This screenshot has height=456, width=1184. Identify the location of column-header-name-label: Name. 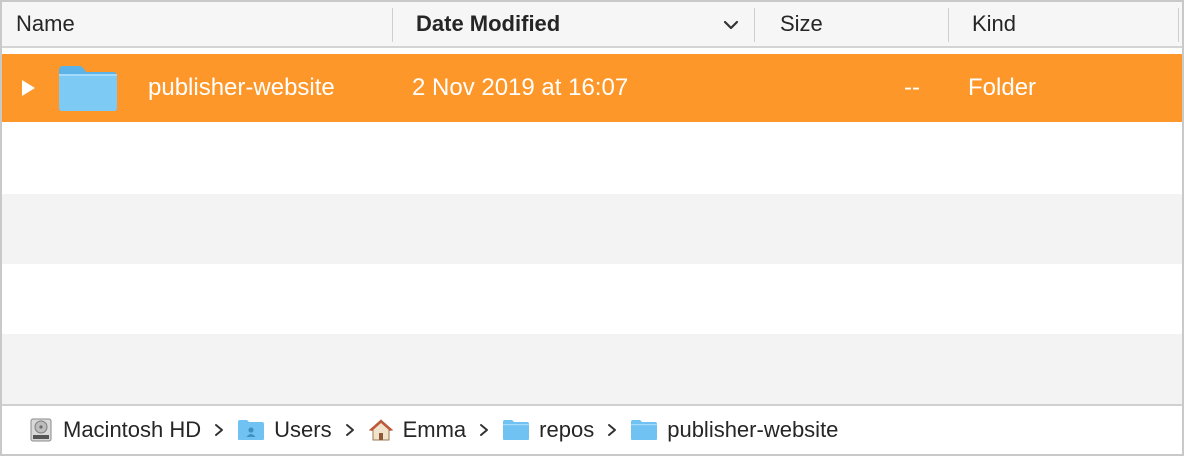
(45, 23).